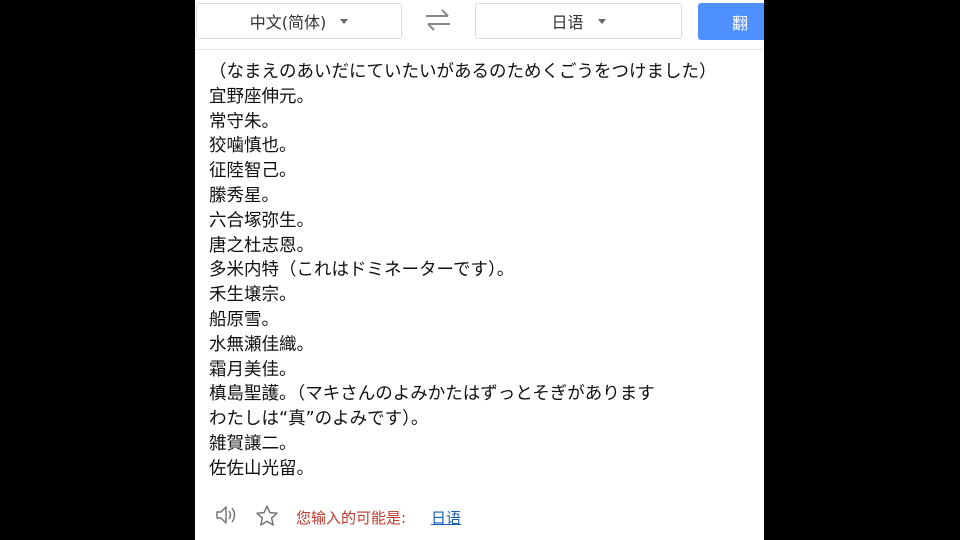  What do you see at coordinates (463, 72) in the screenshot?
I see `text-line: （なまえのあいだにていたいがあるのためくごうをつけました）` at bounding box center [463, 72].